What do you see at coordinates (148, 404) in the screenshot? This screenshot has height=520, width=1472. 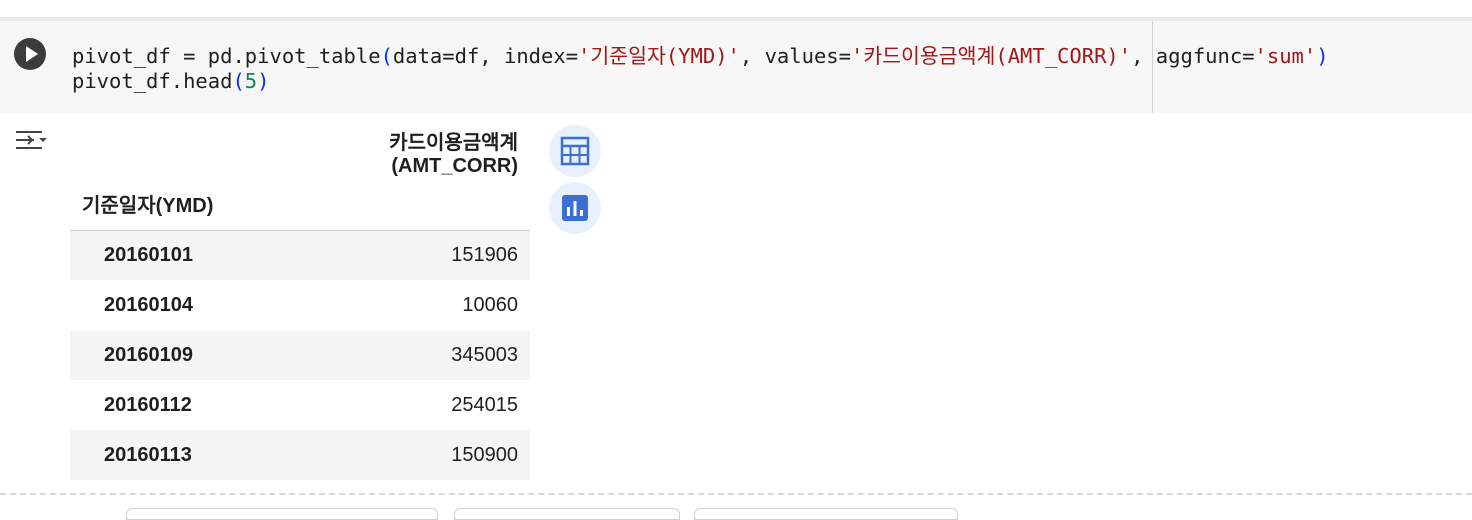 I see `row-index: 20160112` at bounding box center [148, 404].